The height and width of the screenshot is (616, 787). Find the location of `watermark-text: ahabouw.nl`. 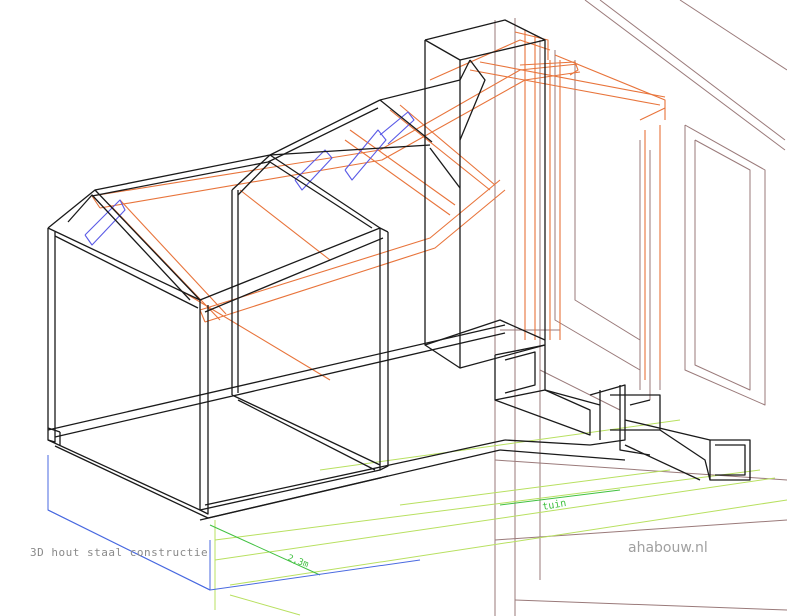

watermark-text: ahabouw.nl is located at coordinates (668, 548).